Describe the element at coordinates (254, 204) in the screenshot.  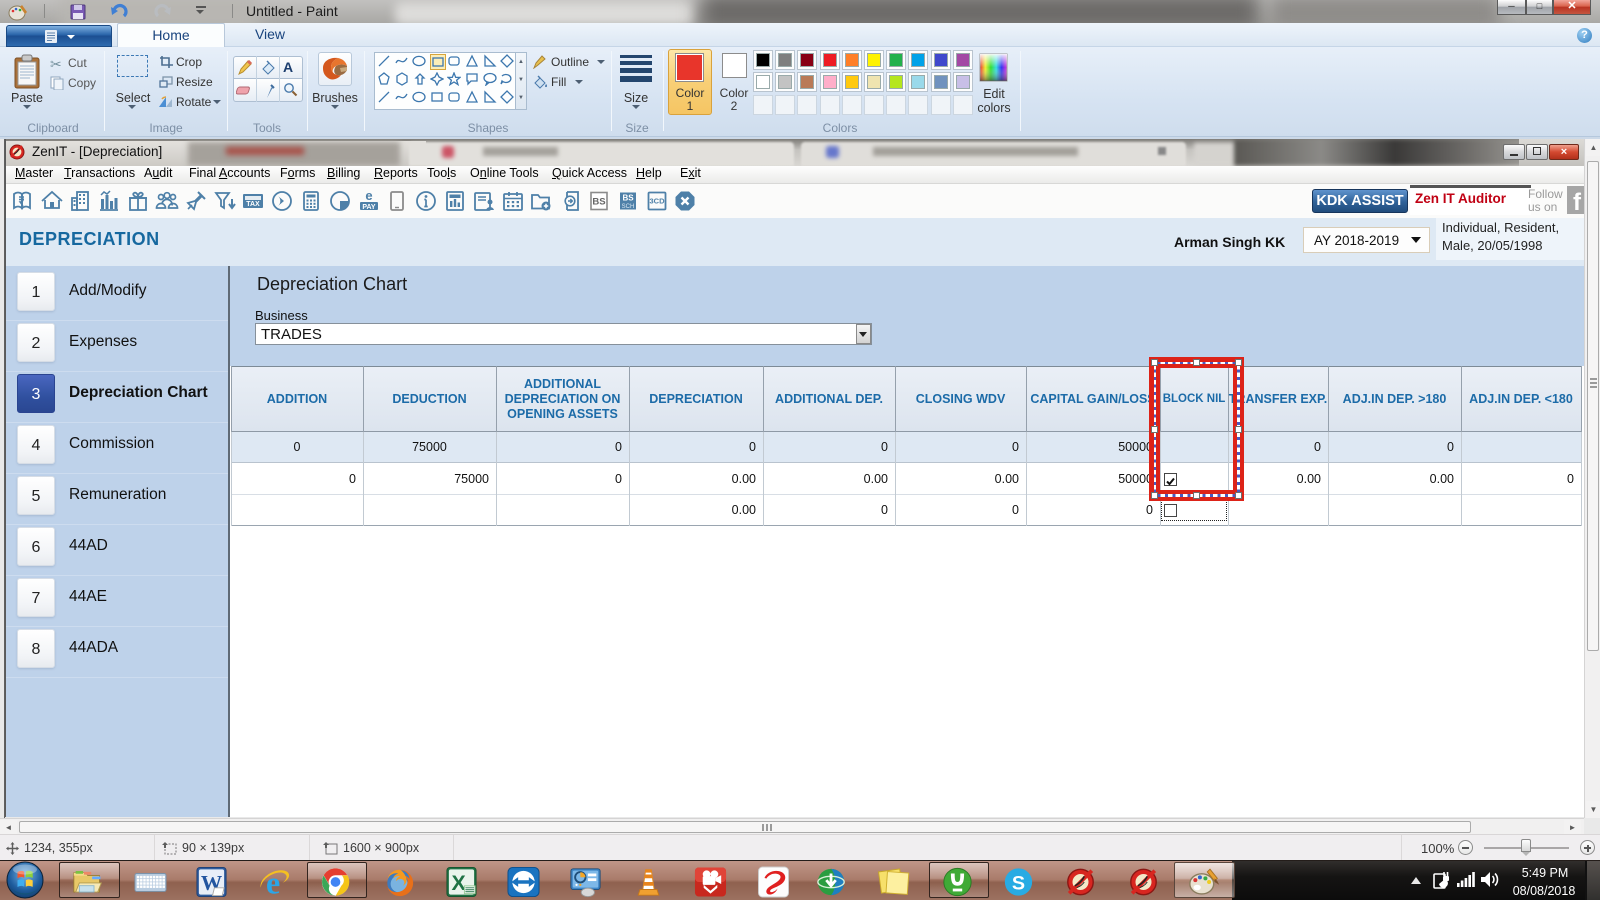
I see `svg-text: TAX` at that location.